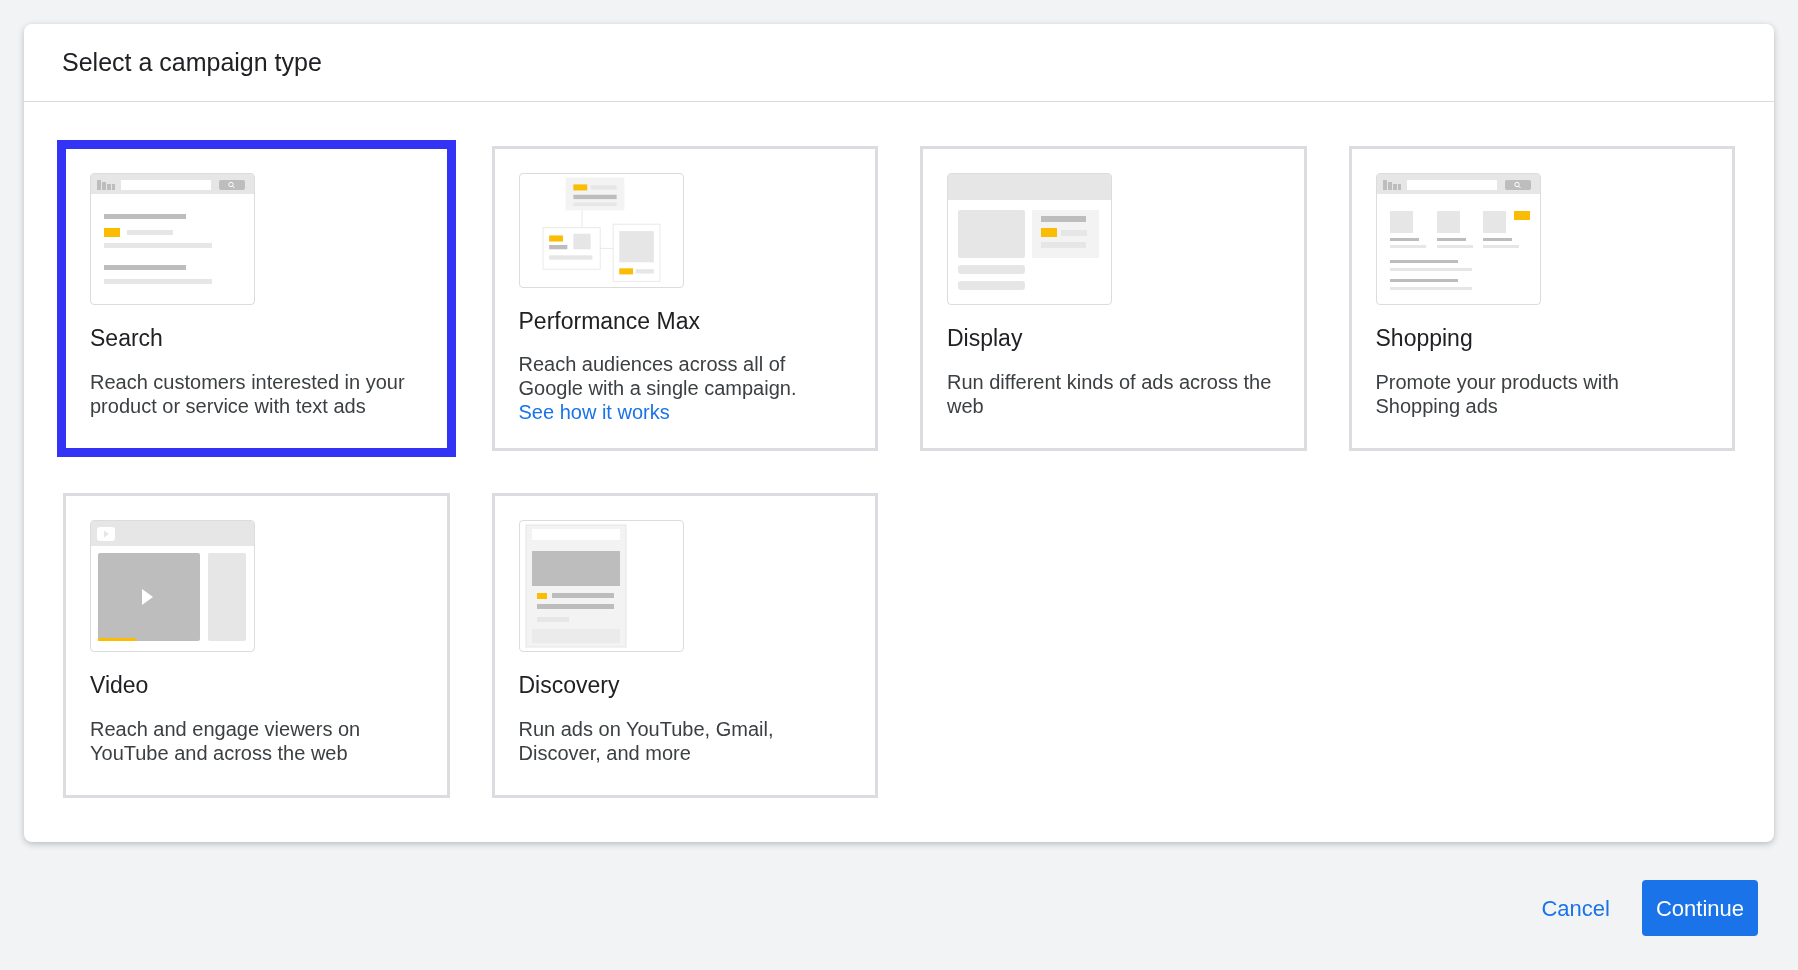  What do you see at coordinates (1113, 298) in the screenshot?
I see `campaign-type-card: Display Run different kinds of ads across the web` at bounding box center [1113, 298].